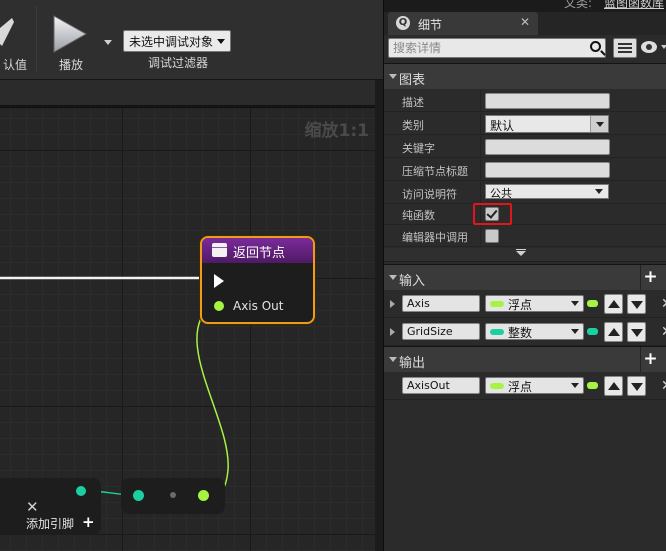 Image resolution: width=666 pixels, height=551 pixels. I want to click on advanced-expand-bar, so click(525, 255).